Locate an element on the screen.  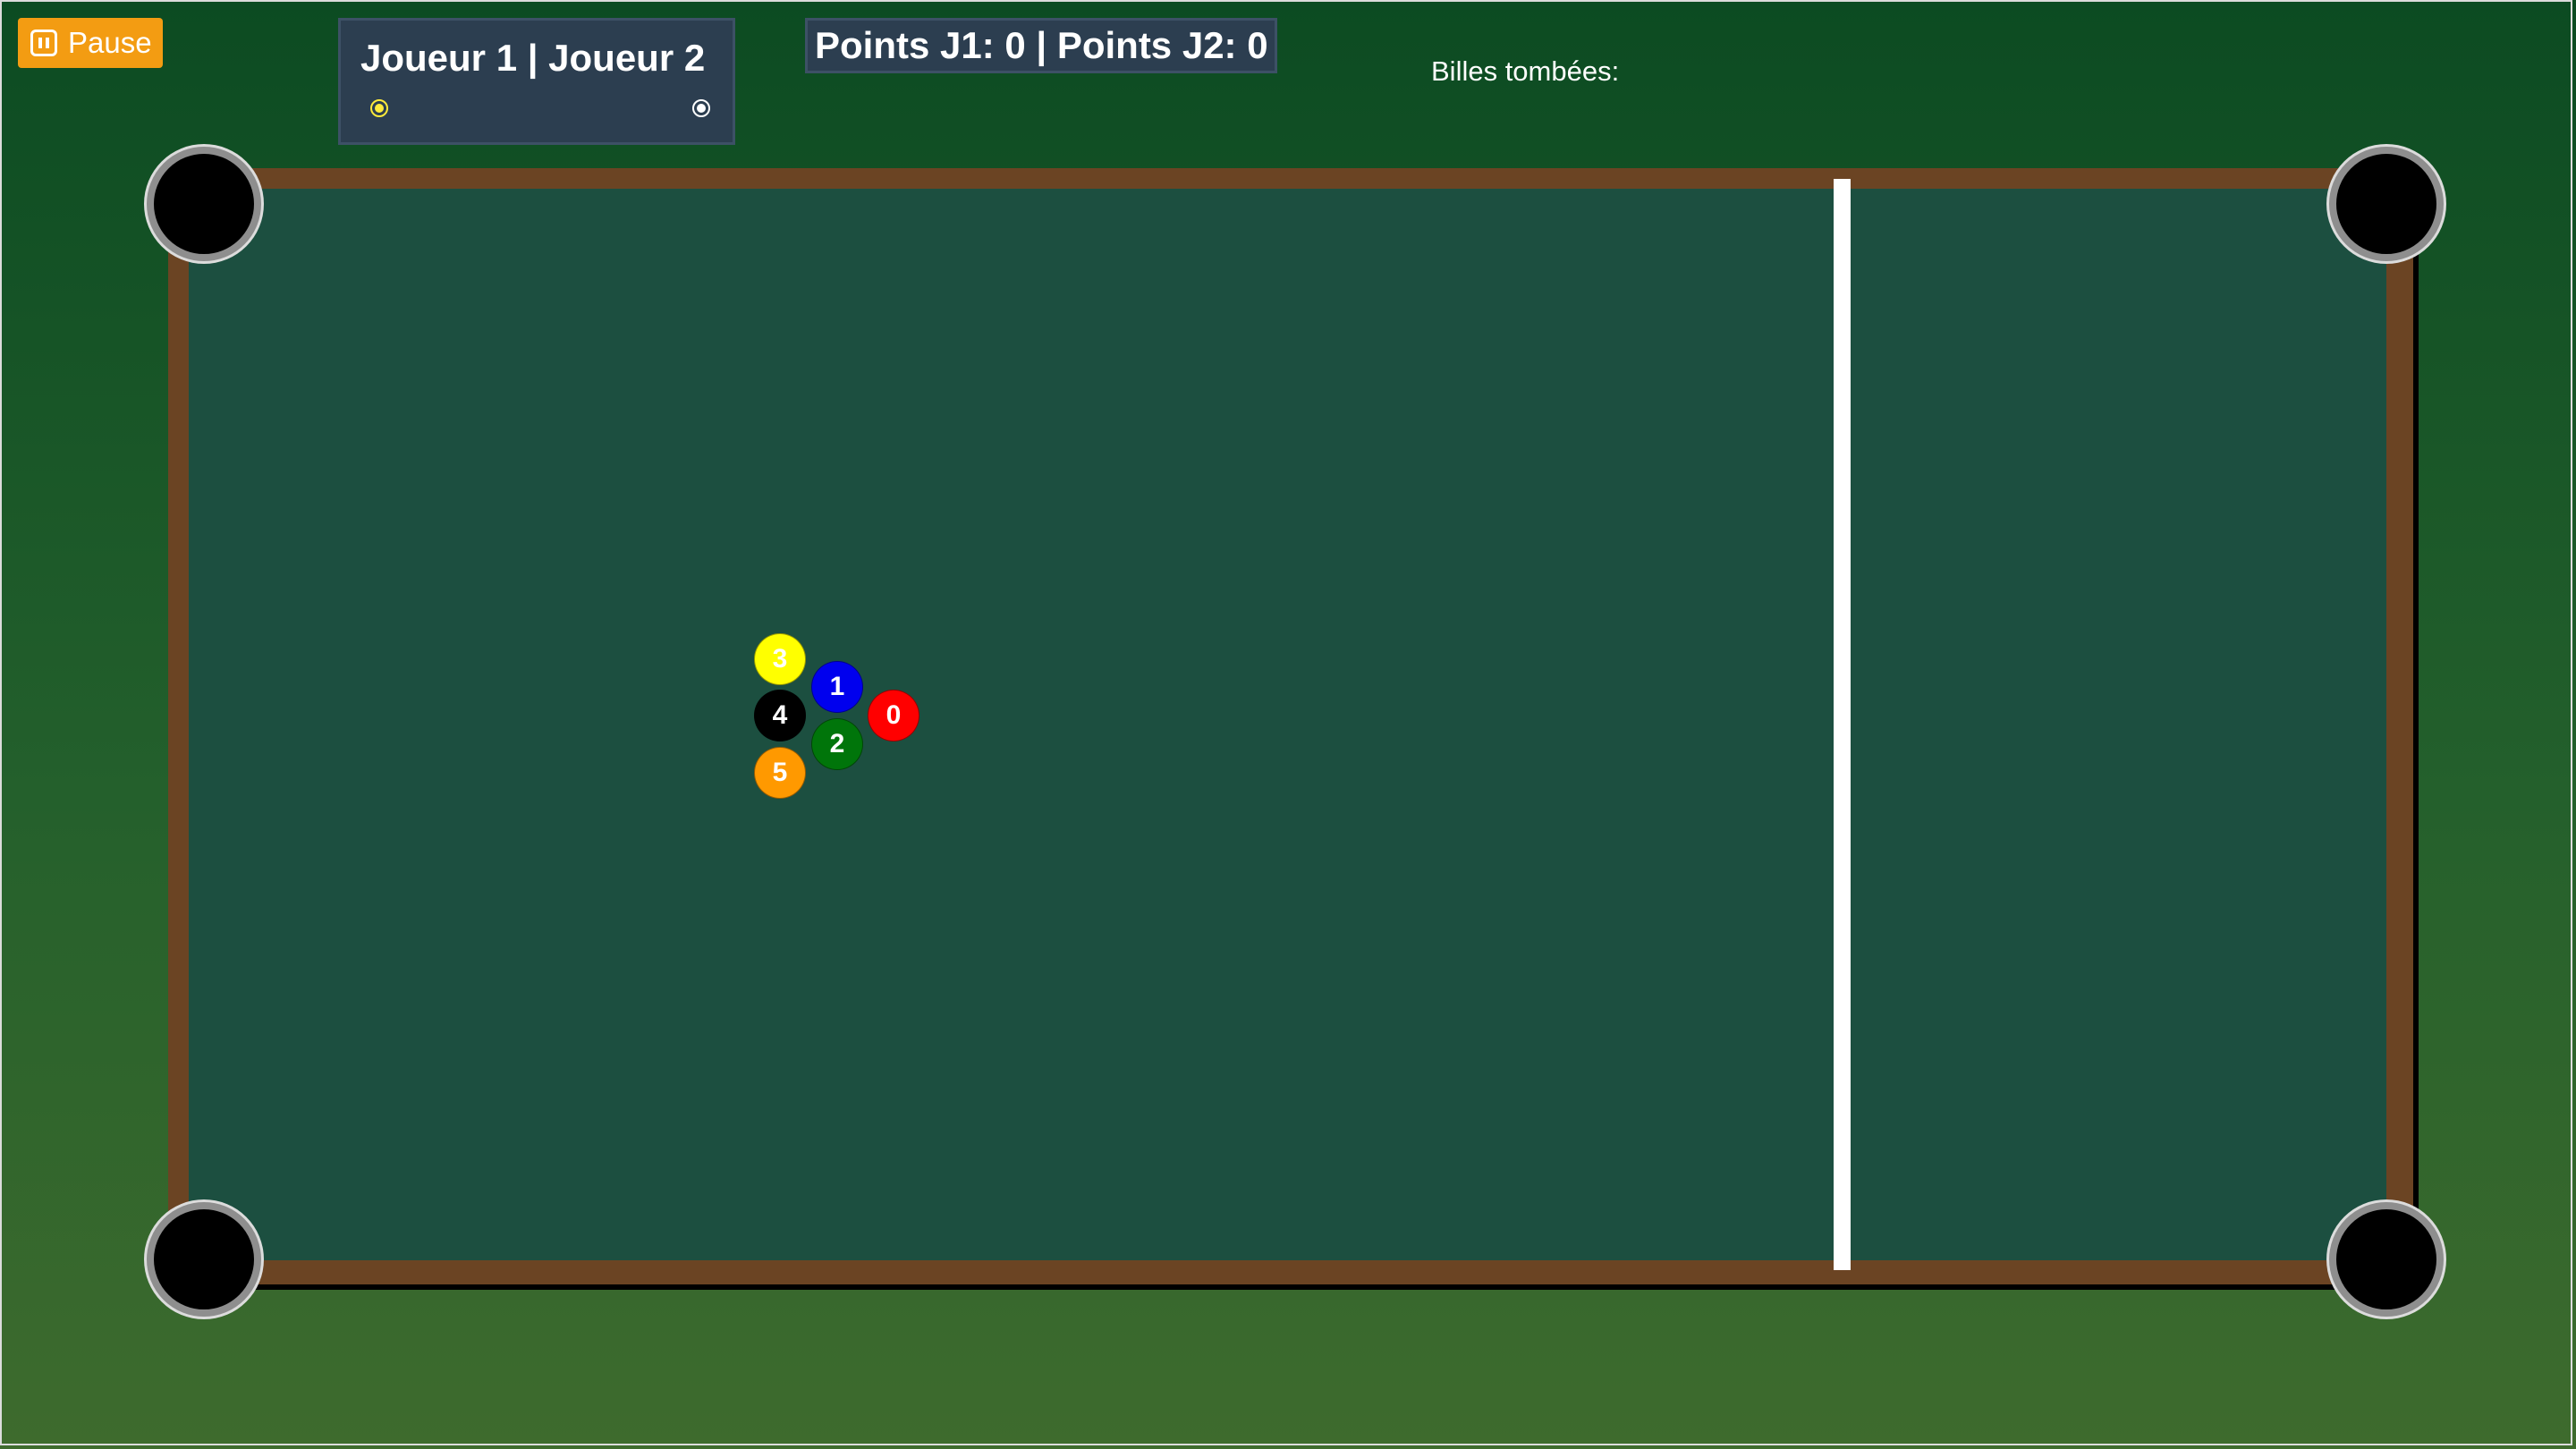
fallen-balls-label: Billes tombées: is located at coordinates (1525, 71).